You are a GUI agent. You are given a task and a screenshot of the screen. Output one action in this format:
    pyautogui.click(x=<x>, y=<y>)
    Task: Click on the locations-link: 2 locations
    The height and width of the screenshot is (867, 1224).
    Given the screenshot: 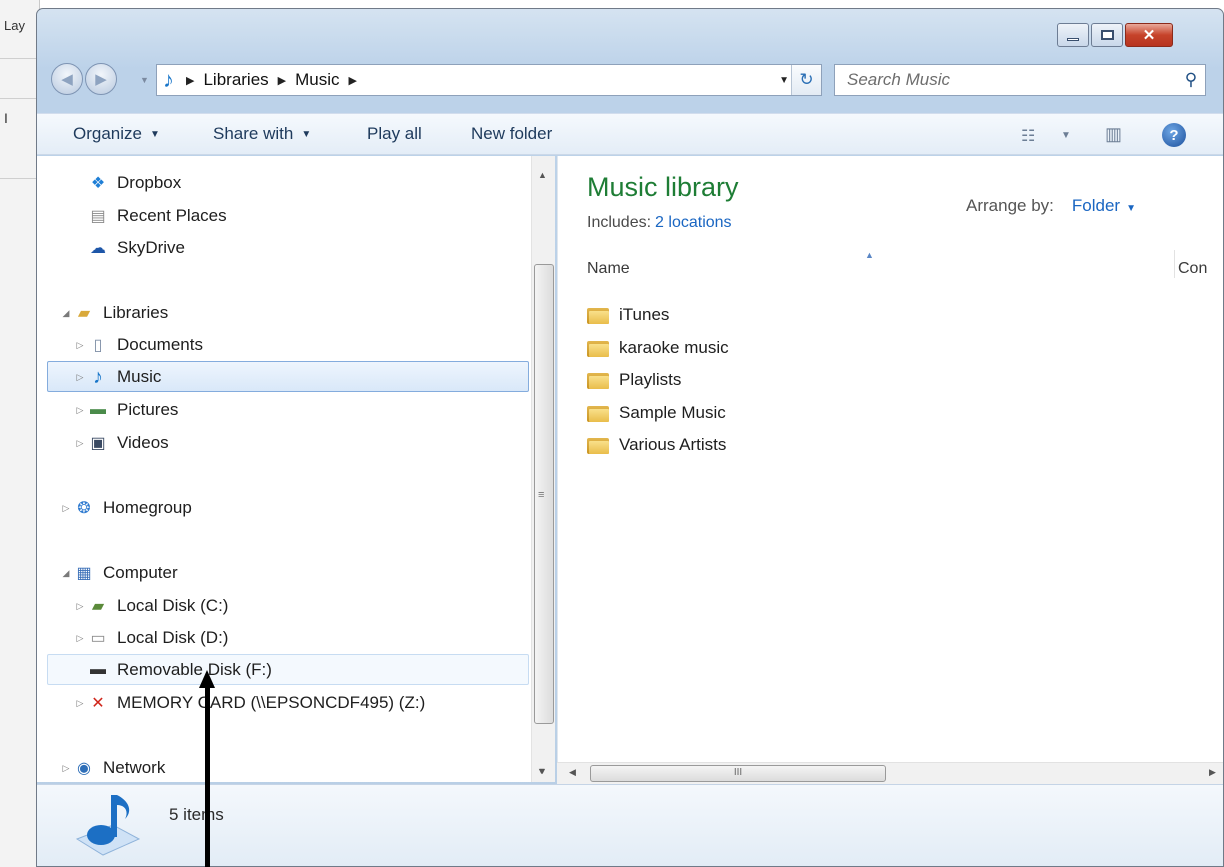 What is the action you would take?
    pyautogui.click(x=693, y=222)
    